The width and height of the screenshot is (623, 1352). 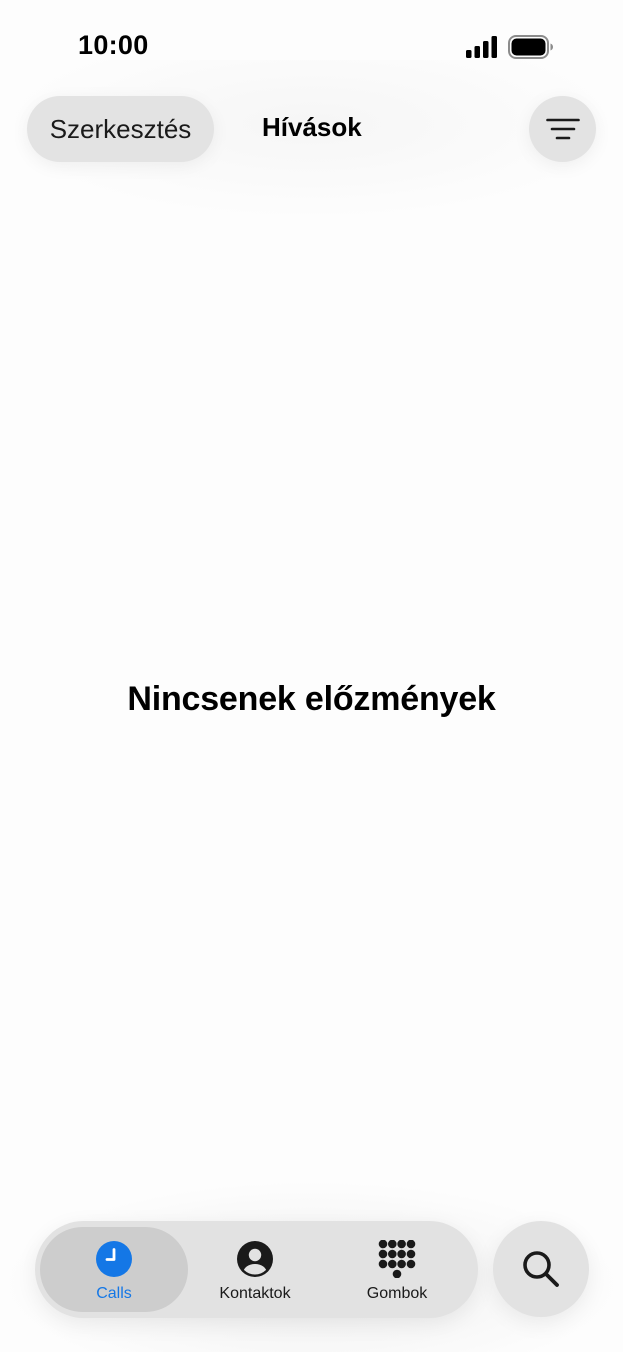 I want to click on tab-calls: Calls, so click(x=114, y=1269).